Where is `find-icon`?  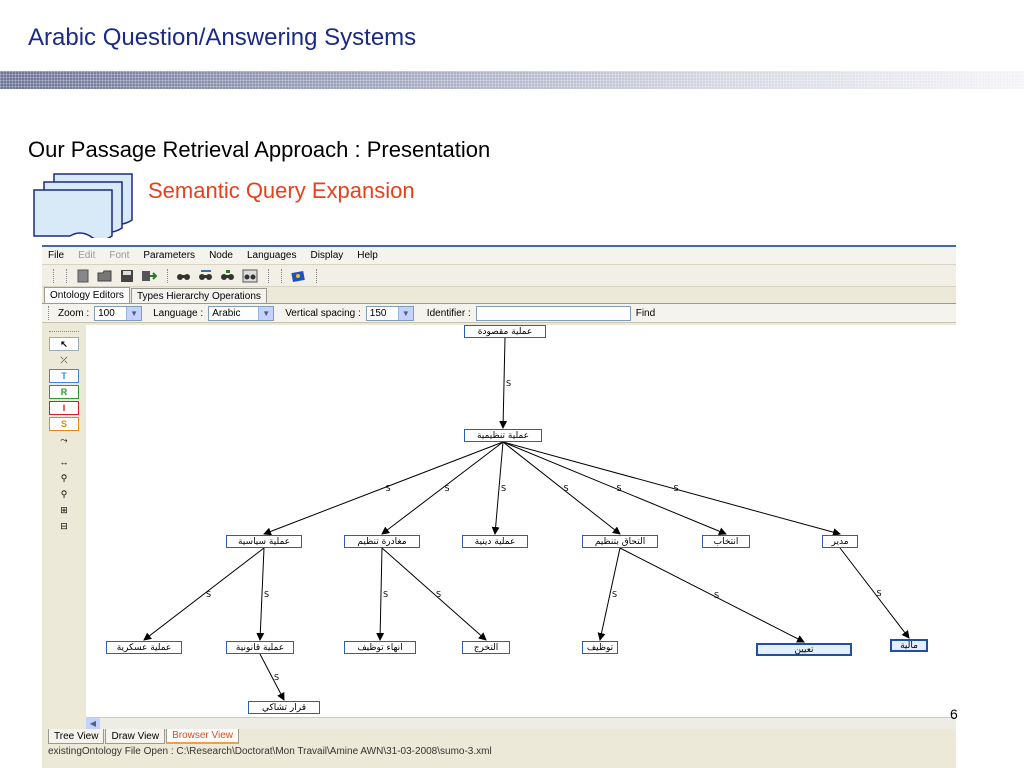
find-icon is located at coordinates (184, 276).